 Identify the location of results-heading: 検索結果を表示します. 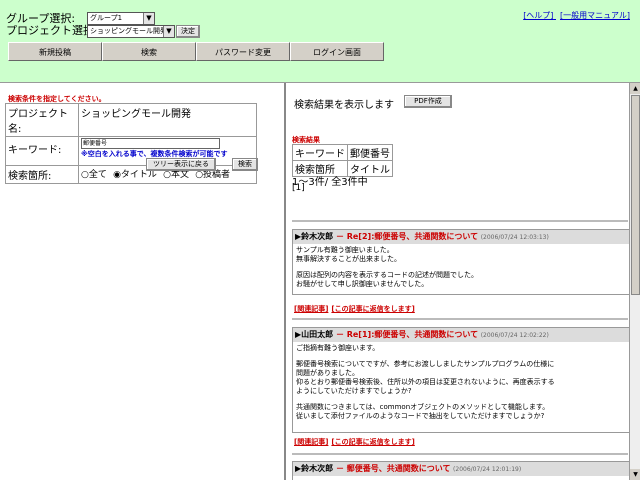
(344, 105).